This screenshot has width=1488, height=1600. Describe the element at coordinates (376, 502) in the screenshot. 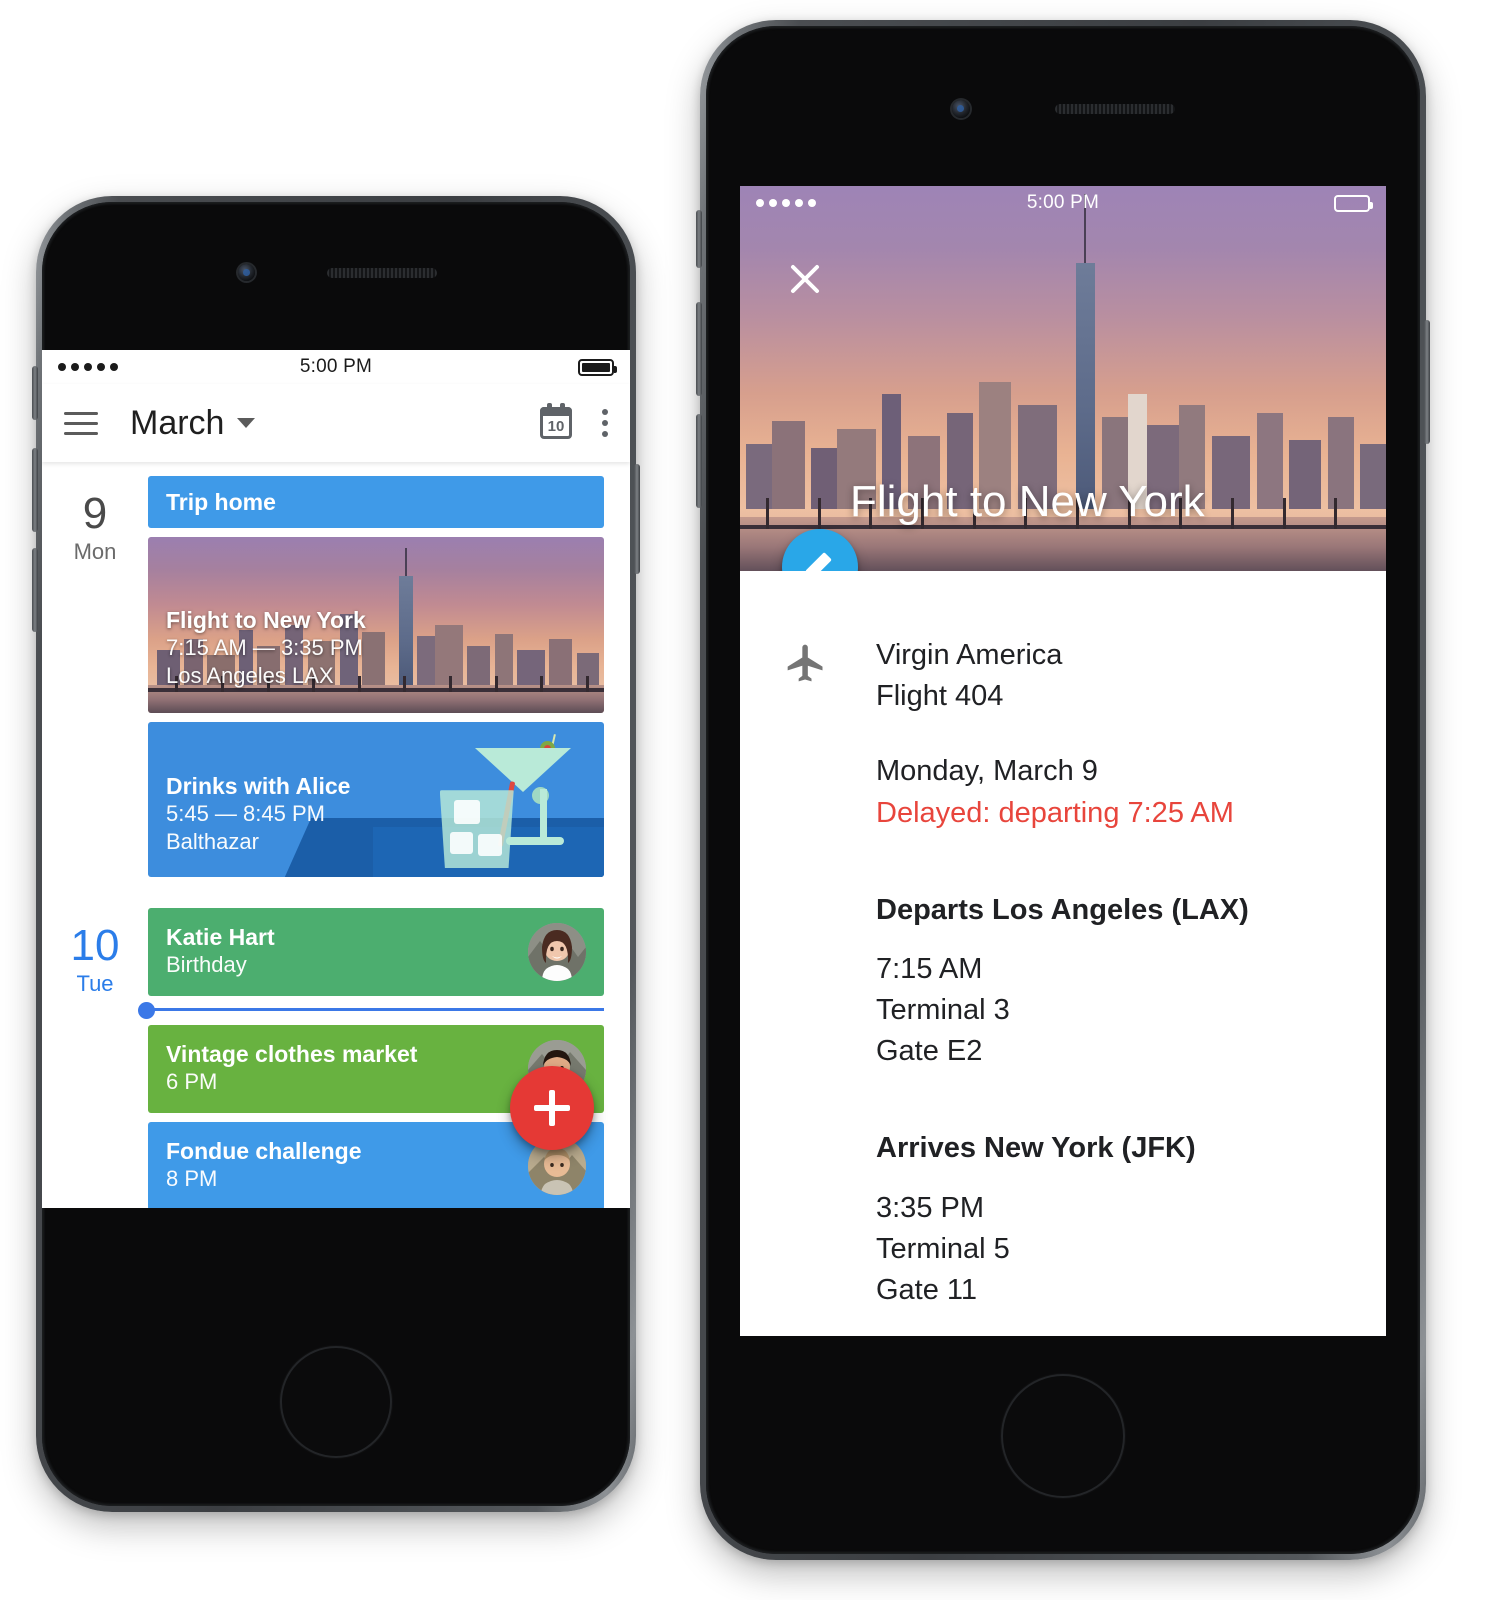

I see `event-card-trip-home: Trip home` at that location.